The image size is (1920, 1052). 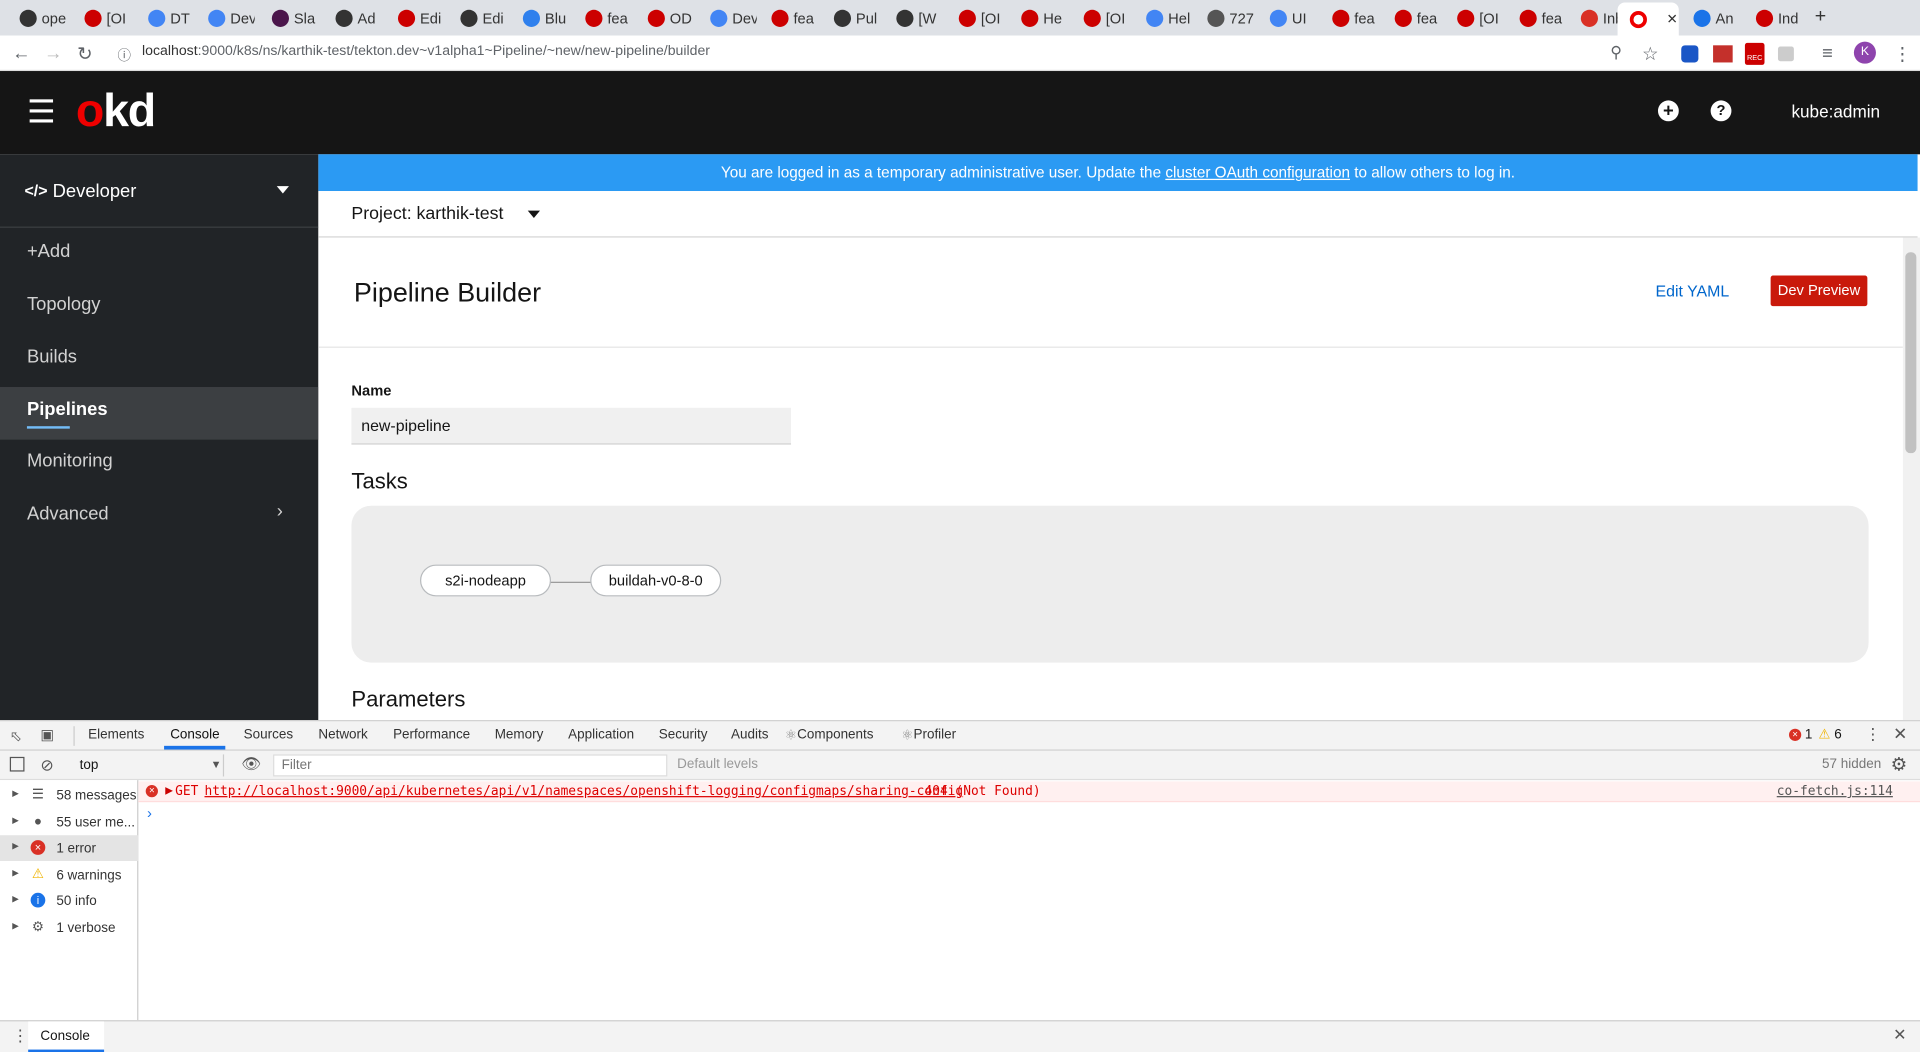 I want to click on browser-tab: Ad, so click(x=352, y=18).